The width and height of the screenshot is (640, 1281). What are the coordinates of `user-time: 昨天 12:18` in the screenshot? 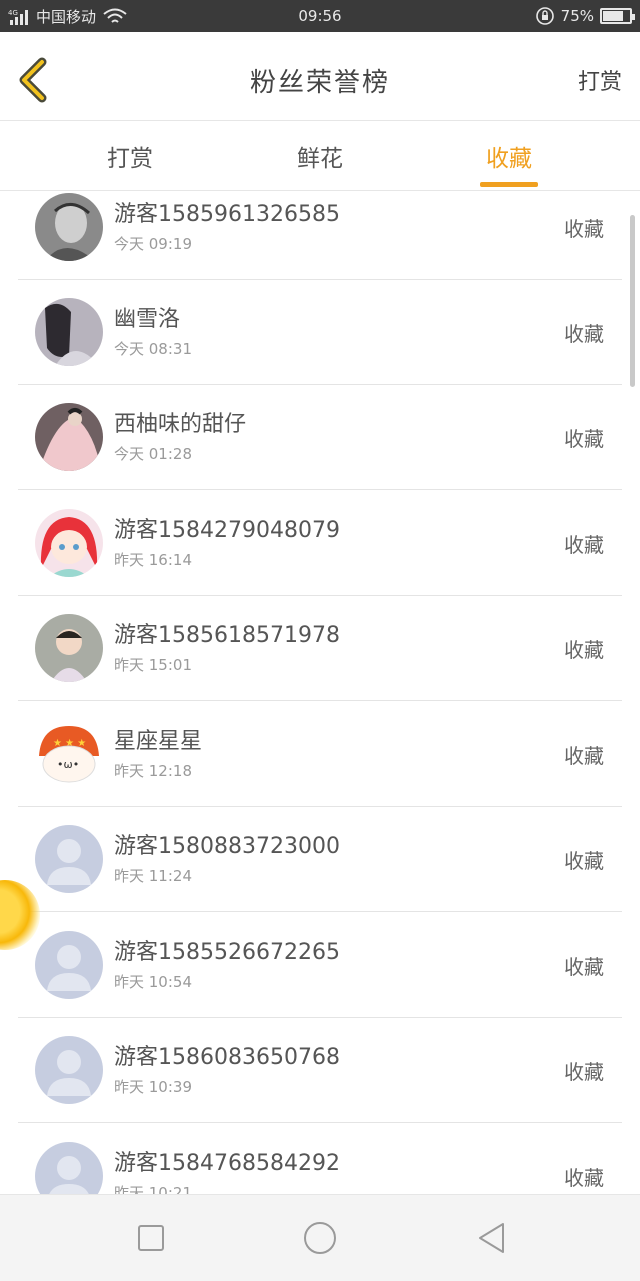 It's located at (153, 771).